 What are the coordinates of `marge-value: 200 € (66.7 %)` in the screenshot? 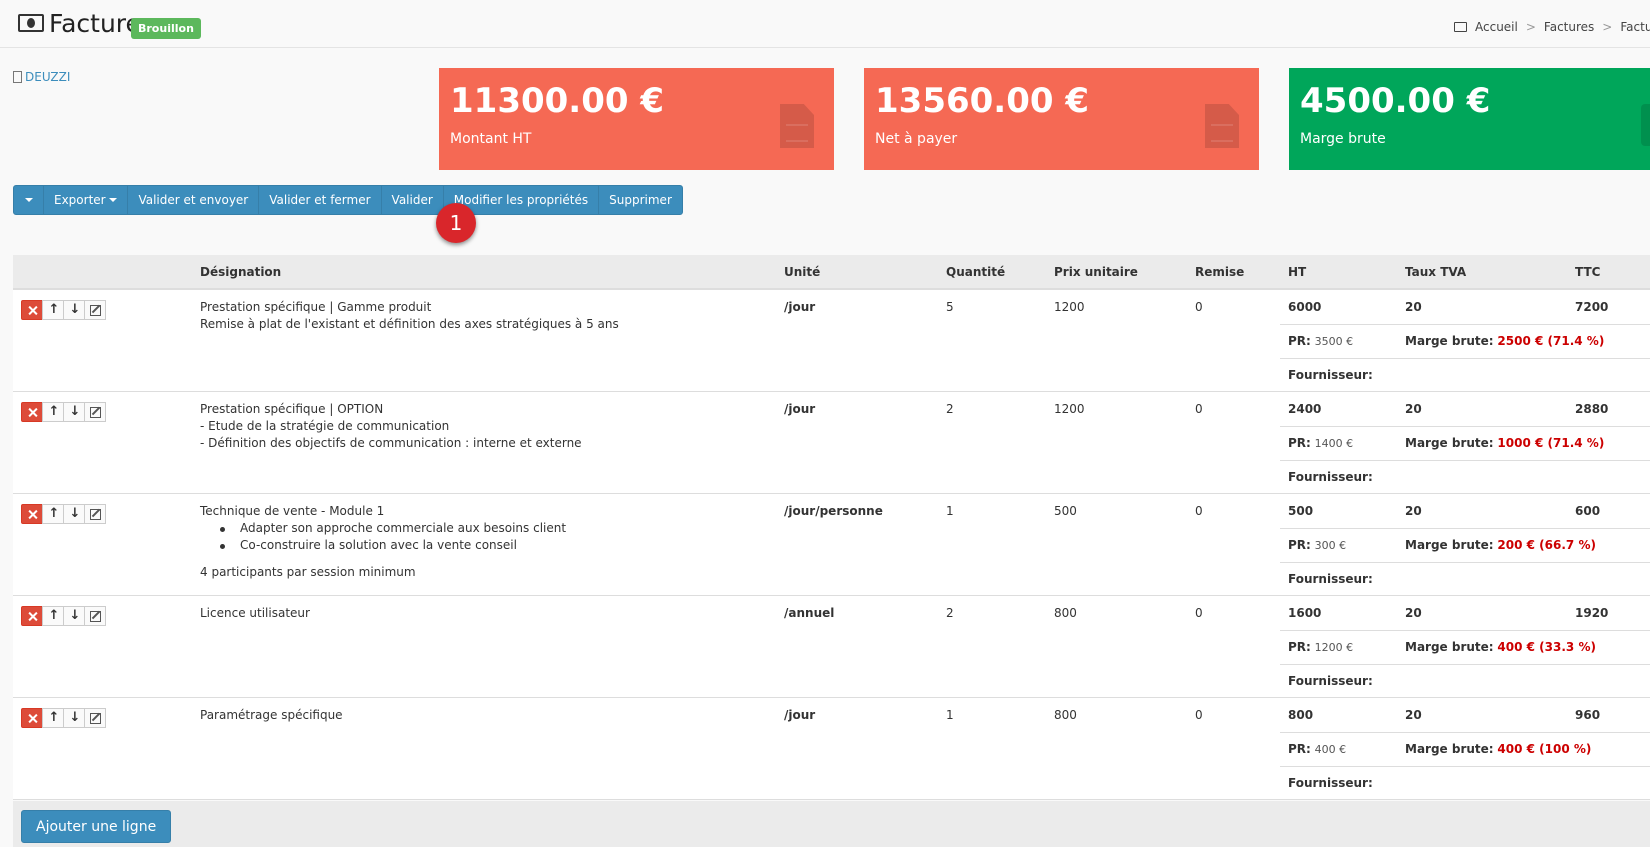 It's located at (1546, 545).